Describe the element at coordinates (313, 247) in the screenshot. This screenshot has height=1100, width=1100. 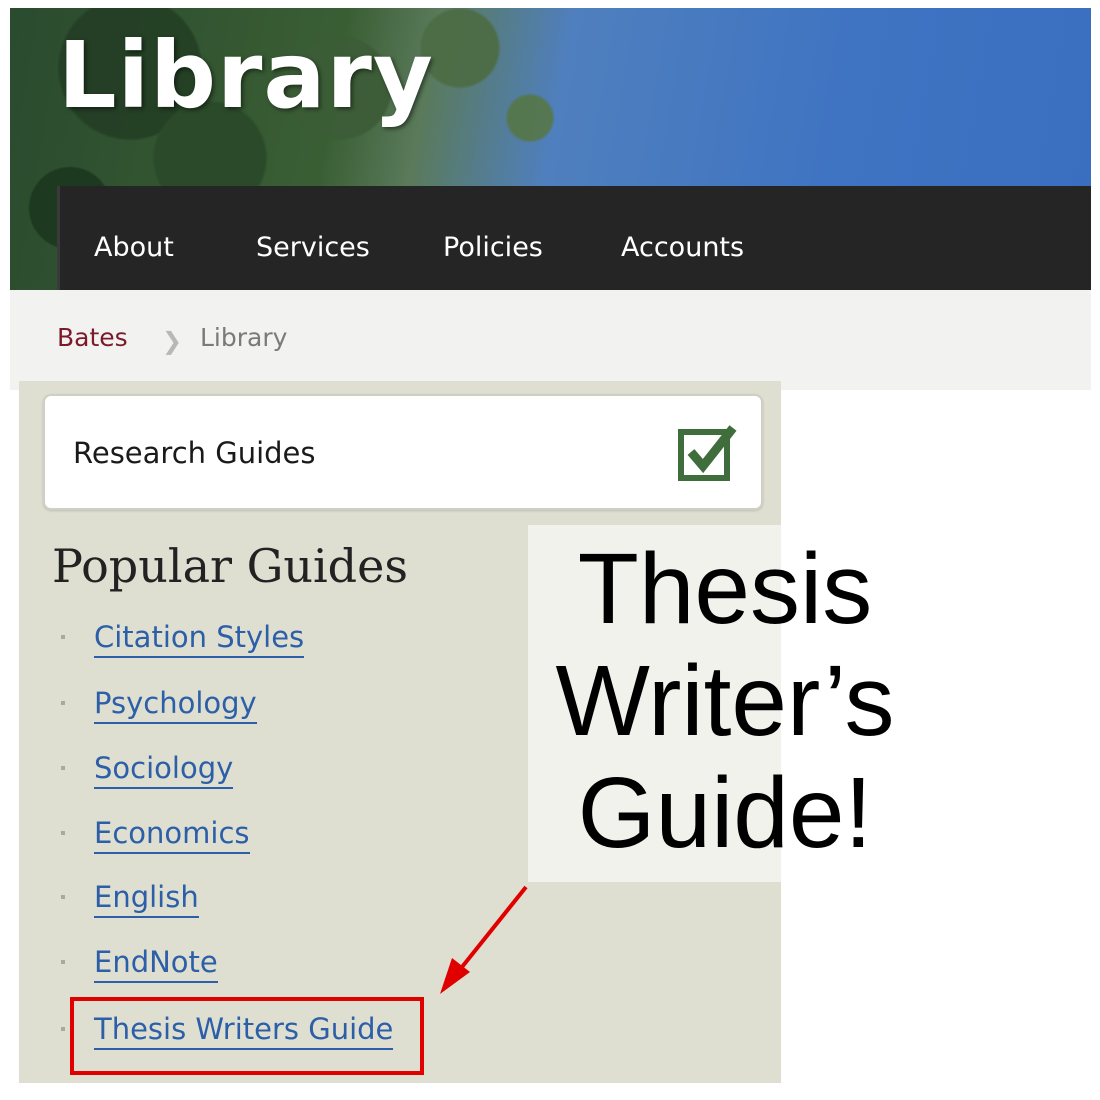
I see `nav-services: Services` at that location.